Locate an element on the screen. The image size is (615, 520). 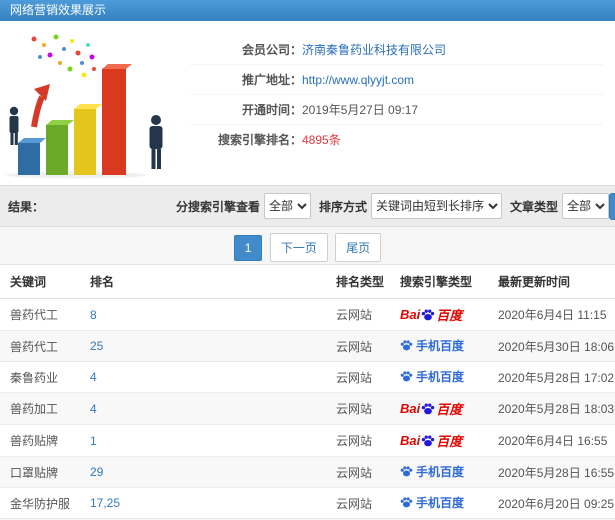
keyword-cell: 兽药加工 is located at coordinates (42, 408).